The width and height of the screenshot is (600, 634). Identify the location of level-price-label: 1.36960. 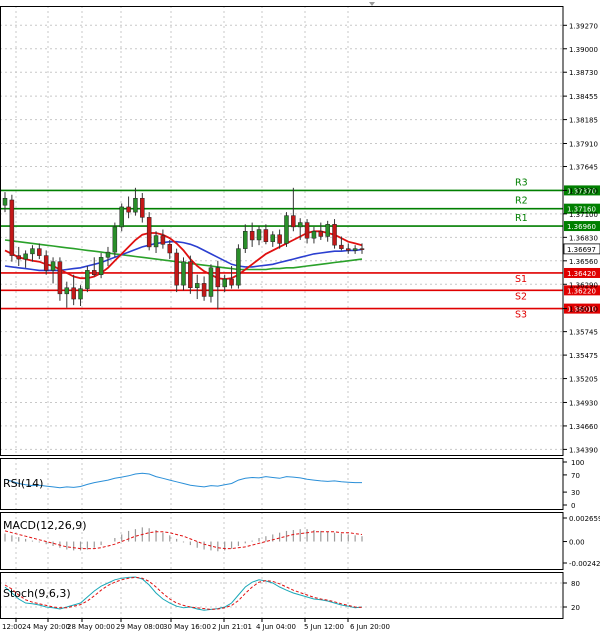
(581, 227).